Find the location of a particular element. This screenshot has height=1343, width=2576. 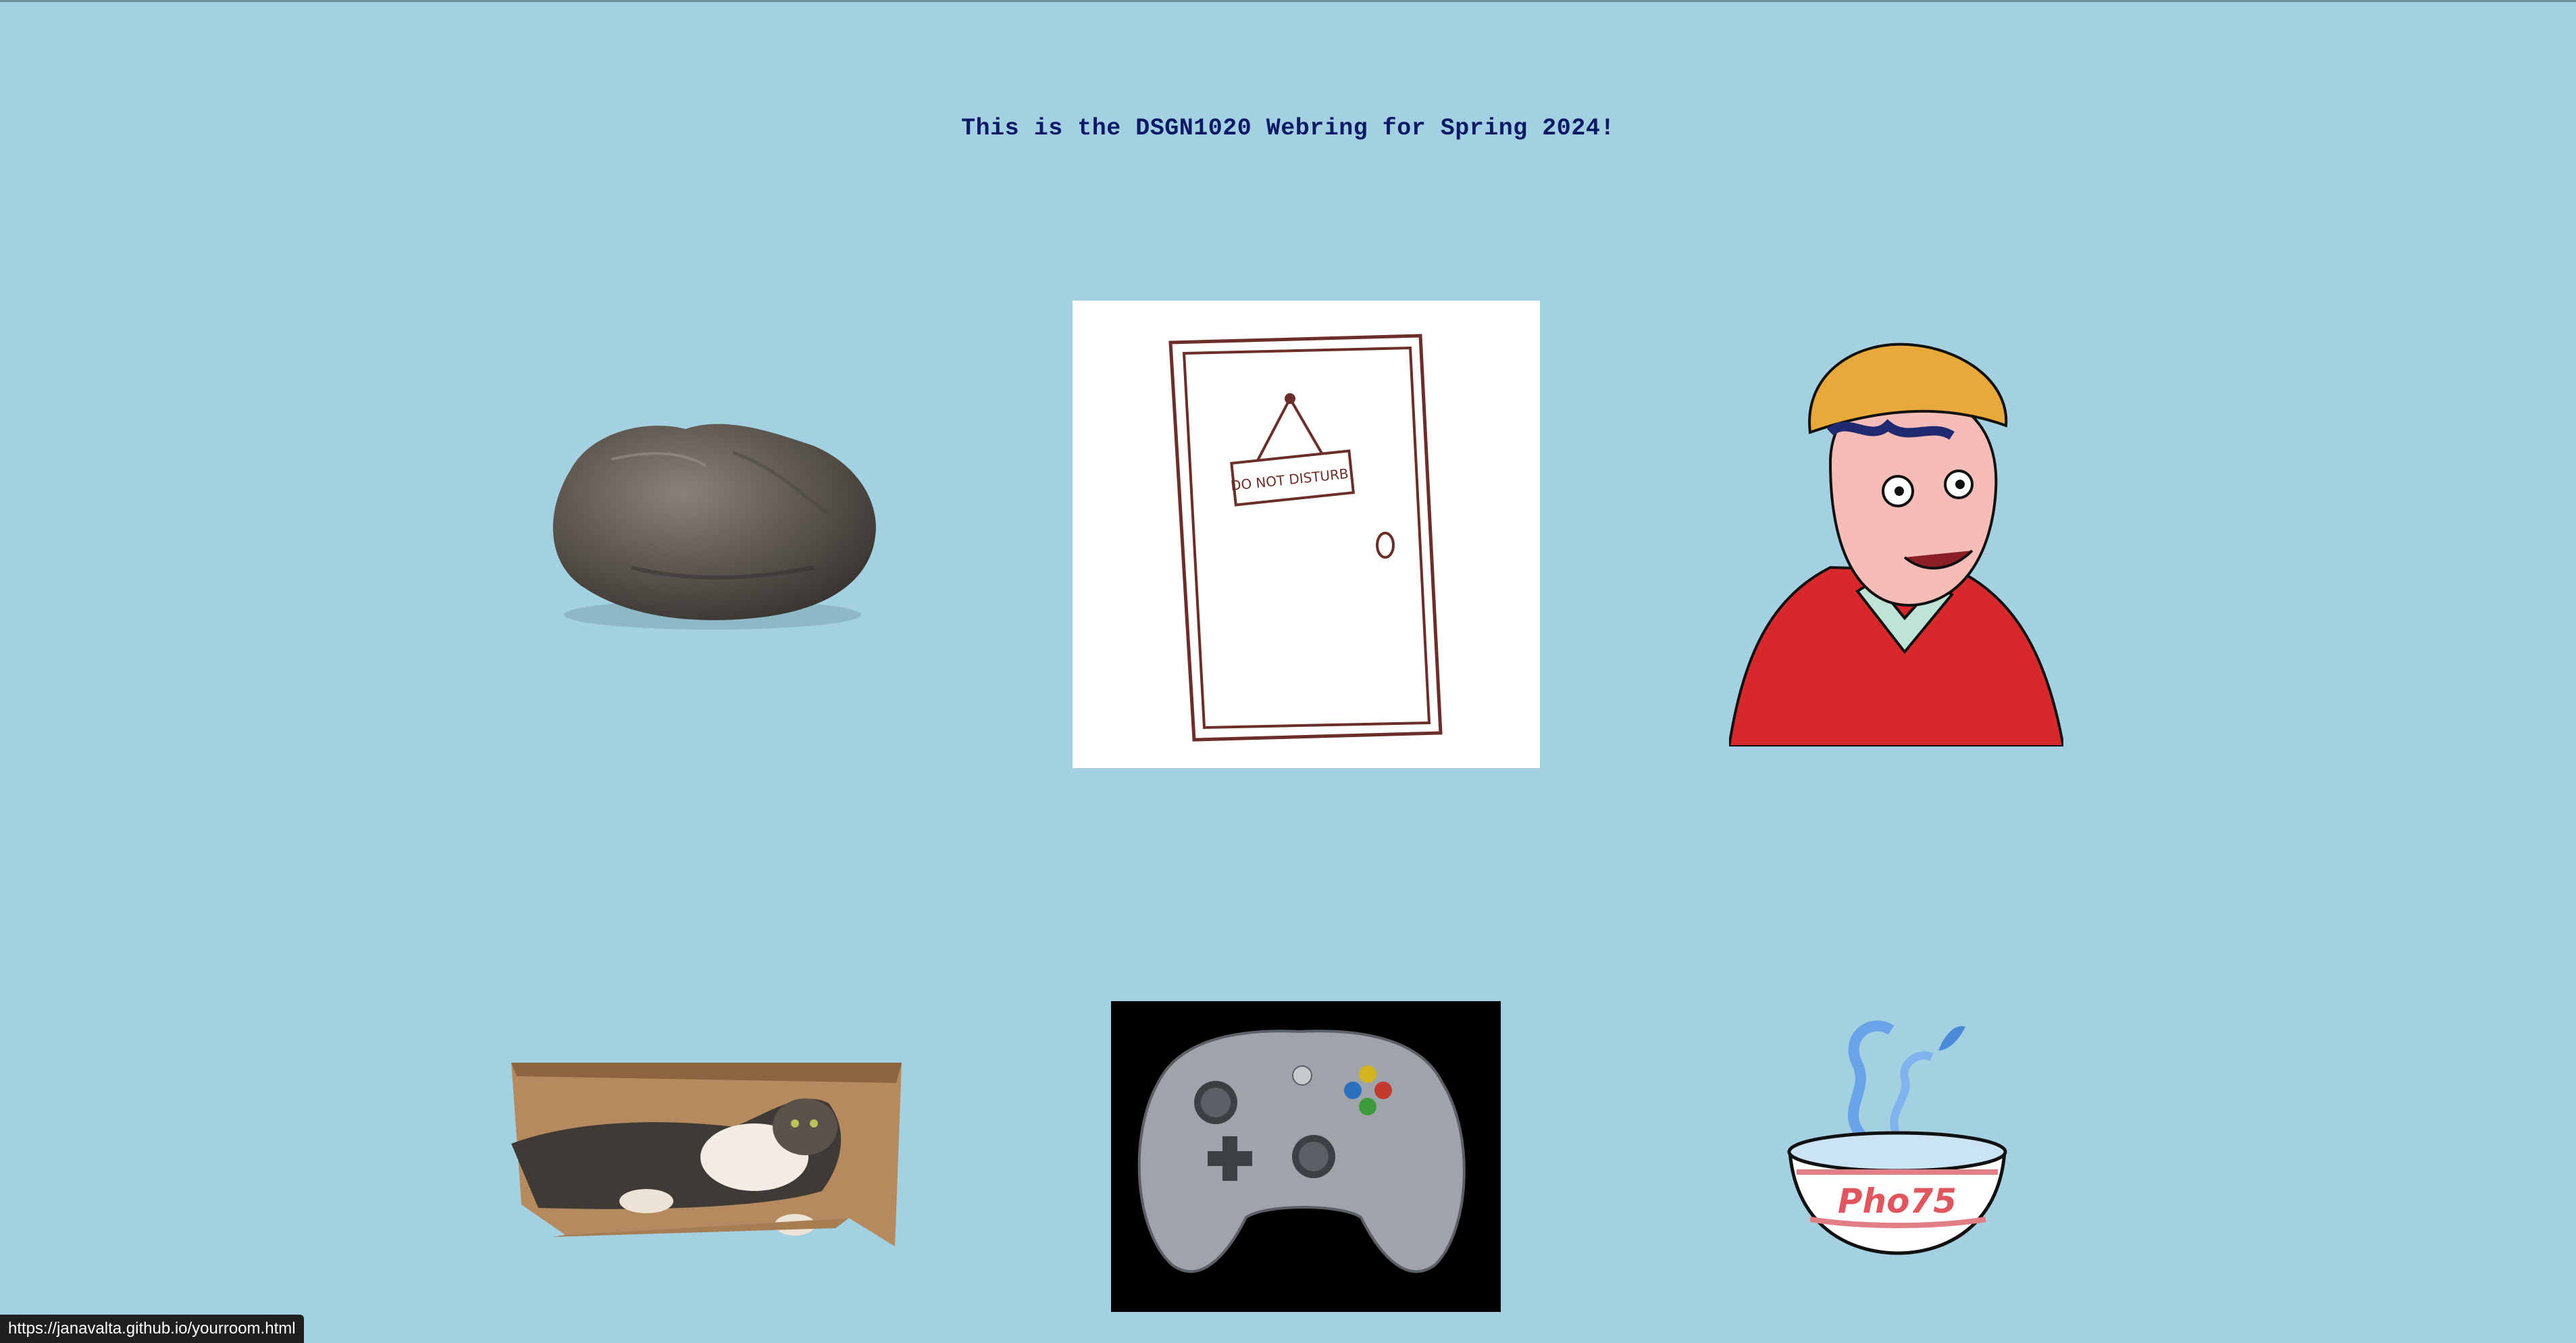

webring-link-person is located at coordinates (1896, 540).